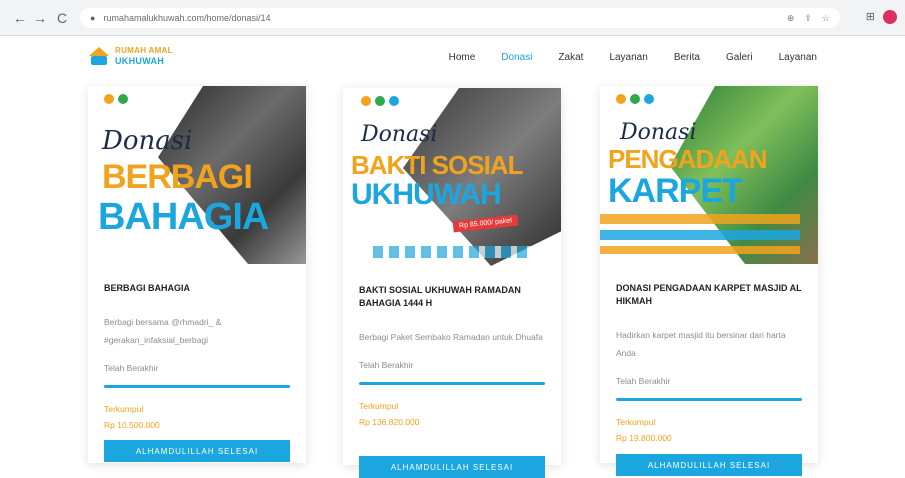 This screenshot has height=478, width=905. I want to click on poster-line2: BAHAGIA, so click(183, 217).